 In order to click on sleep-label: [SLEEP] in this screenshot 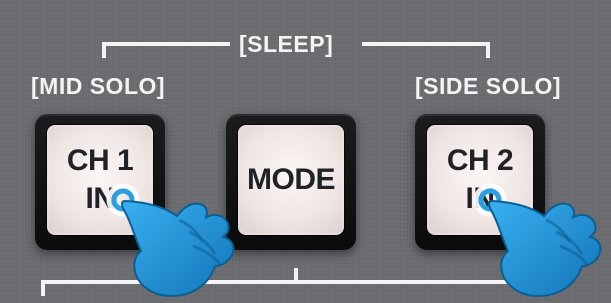, I will do `click(286, 44)`.